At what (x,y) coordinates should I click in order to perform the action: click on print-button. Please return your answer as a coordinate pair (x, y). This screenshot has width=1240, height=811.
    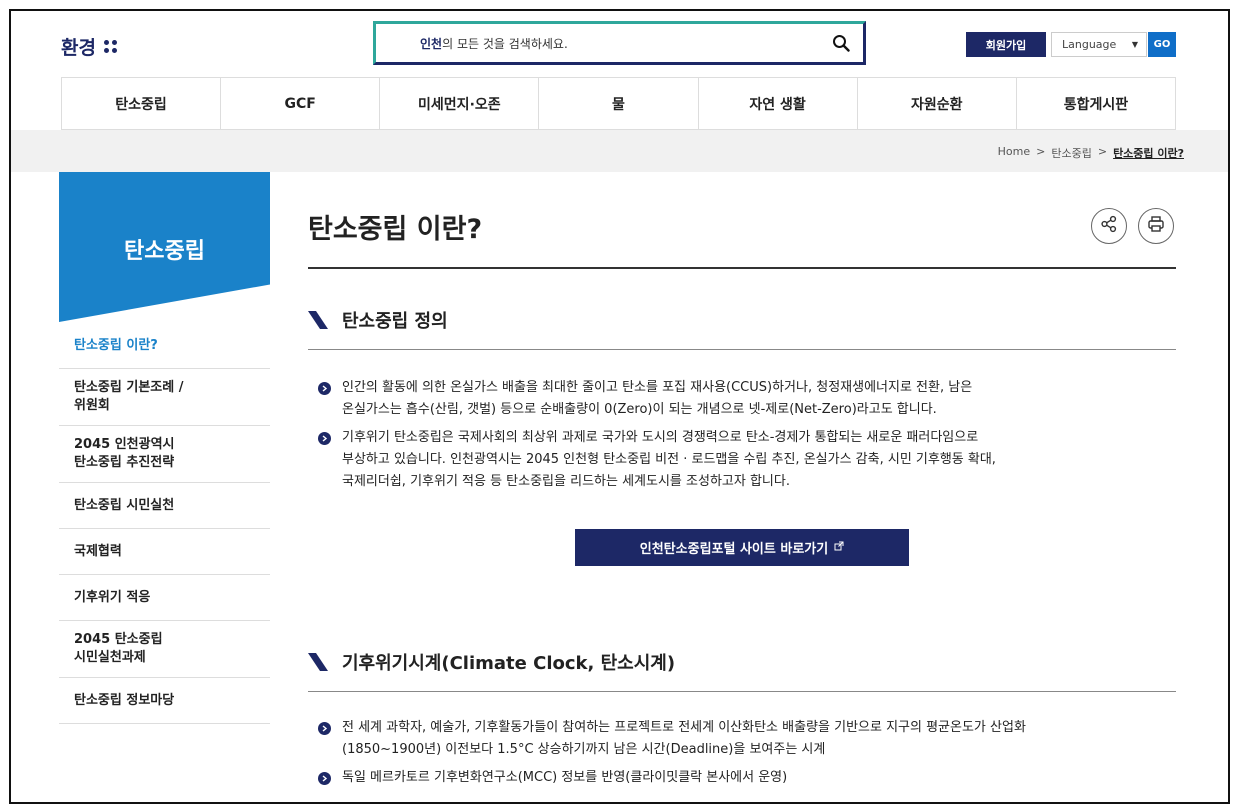
    Looking at the image, I should click on (1156, 226).